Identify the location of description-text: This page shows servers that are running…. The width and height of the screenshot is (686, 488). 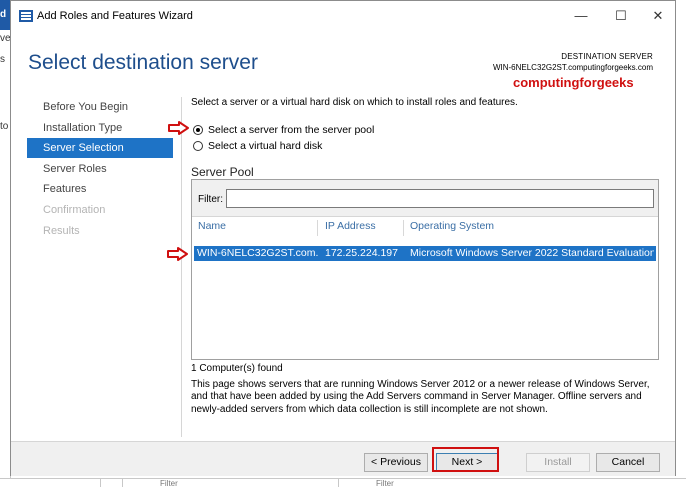
(420, 397).